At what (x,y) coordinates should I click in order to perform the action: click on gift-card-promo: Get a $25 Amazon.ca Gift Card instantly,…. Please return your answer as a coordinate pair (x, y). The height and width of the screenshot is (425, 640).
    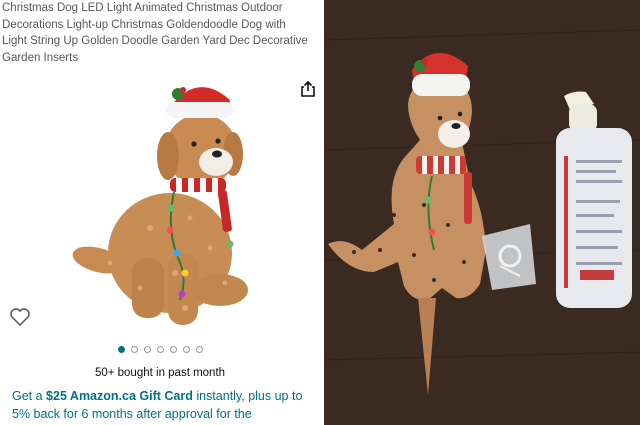
    Looking at the image, I should click on (164, 405).